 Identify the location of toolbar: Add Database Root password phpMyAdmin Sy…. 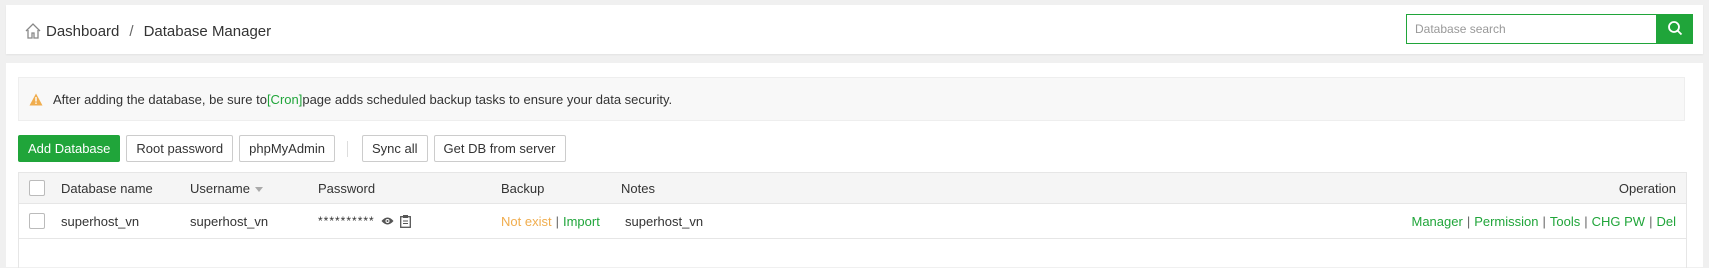
(295, 148).